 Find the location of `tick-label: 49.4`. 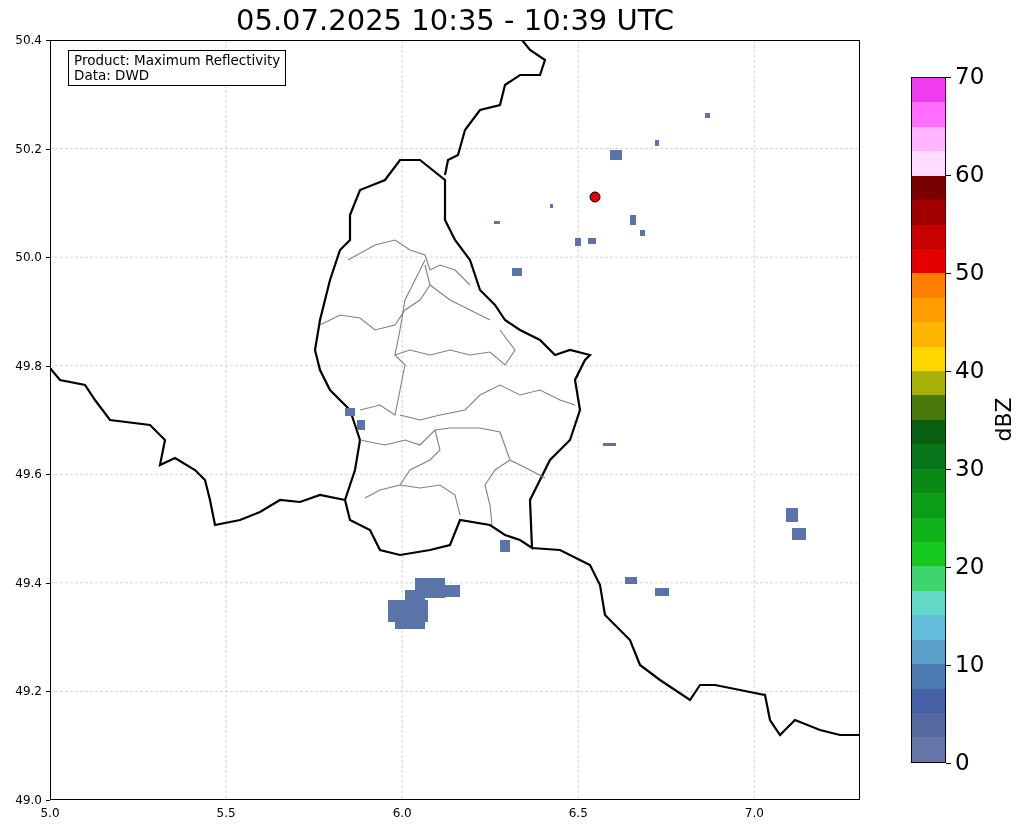

tick-label: 49.4 is located at coordinates (28, 582).